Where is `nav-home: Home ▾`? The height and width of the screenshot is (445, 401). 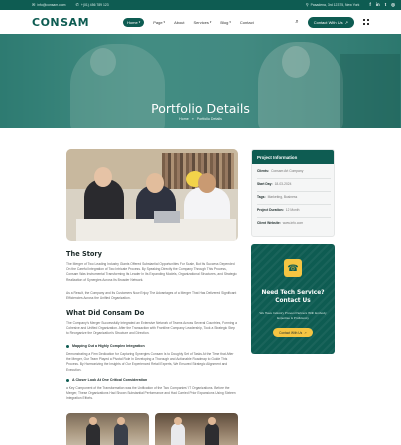
nav-home: Home ▾ is located at coordinates (134, 22).